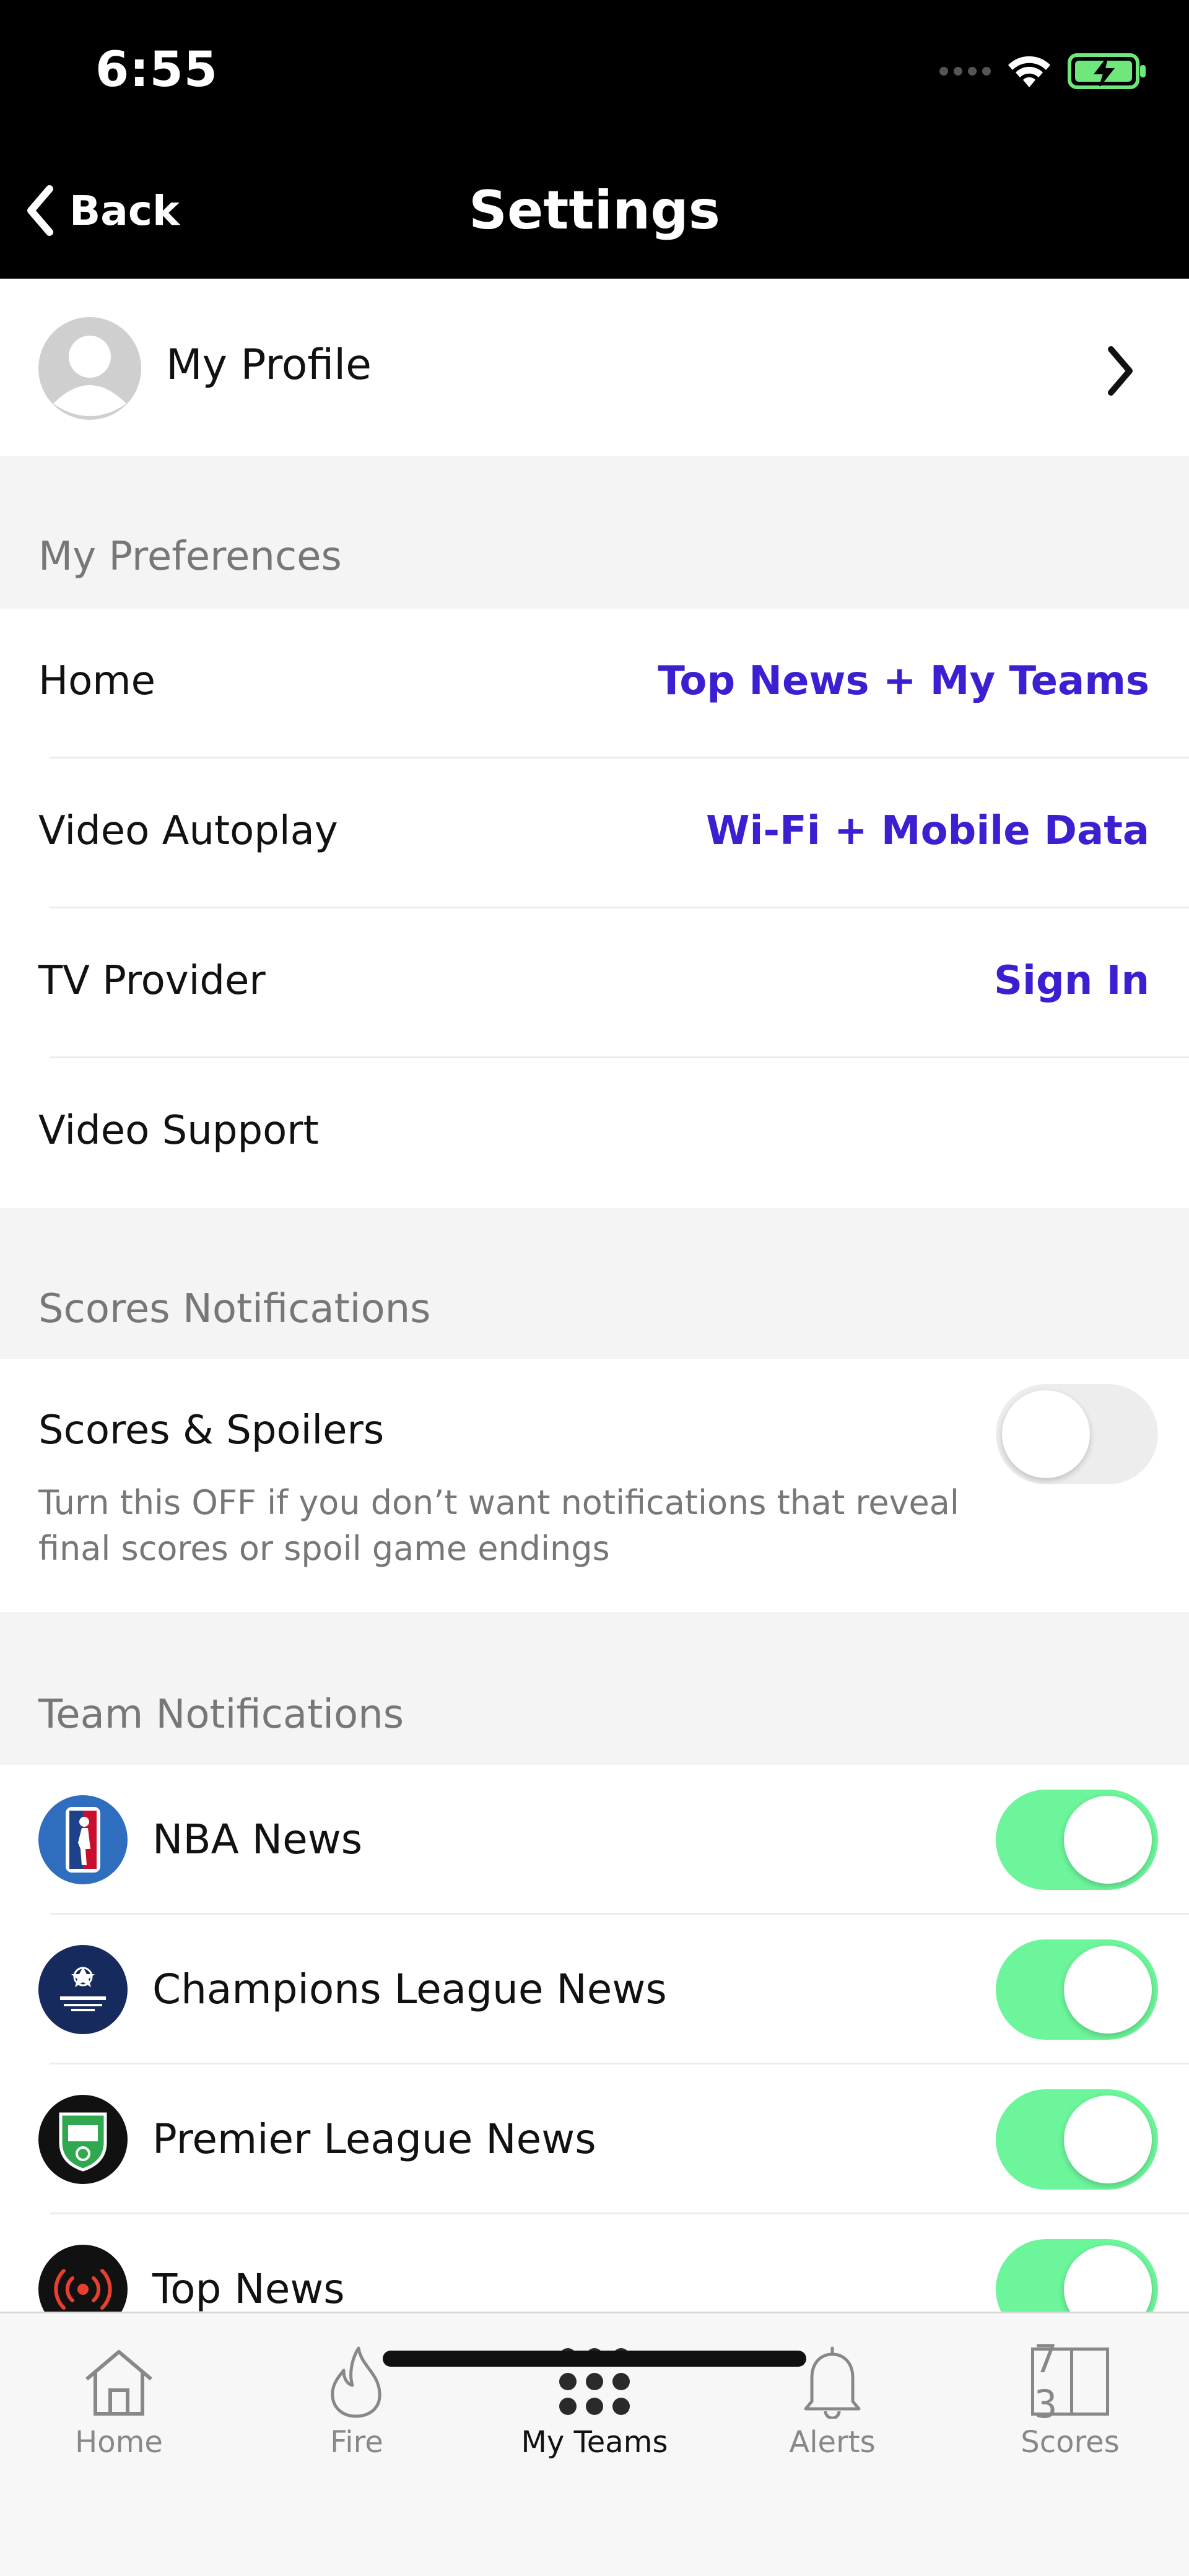 The height and width of the screenshot is (2576, 1189). What do you see at coordinates (1070, 2442) in the screenshot?
I see `tab-scores-label: Scores` at bounding box center [1070, 2442].